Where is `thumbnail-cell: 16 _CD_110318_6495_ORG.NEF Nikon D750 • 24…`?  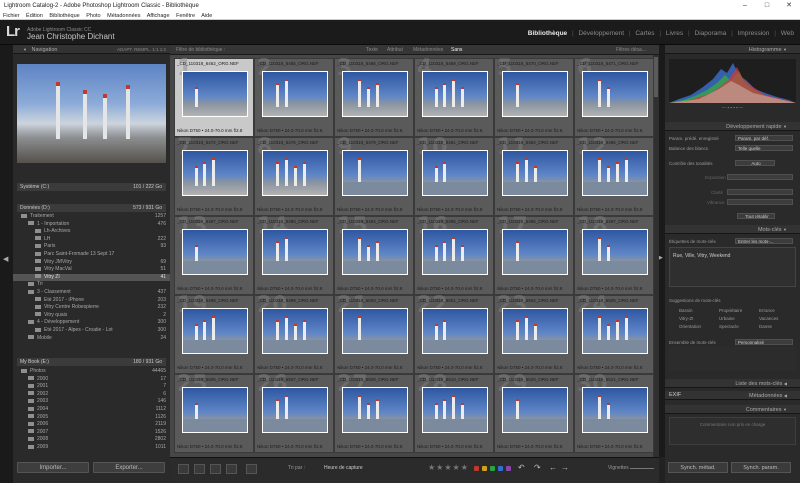
thumbnail-cell: 16 _CD_110318_6495_ORG.NEF Nikon D750 • 24… is located at coordinates (454, 254).